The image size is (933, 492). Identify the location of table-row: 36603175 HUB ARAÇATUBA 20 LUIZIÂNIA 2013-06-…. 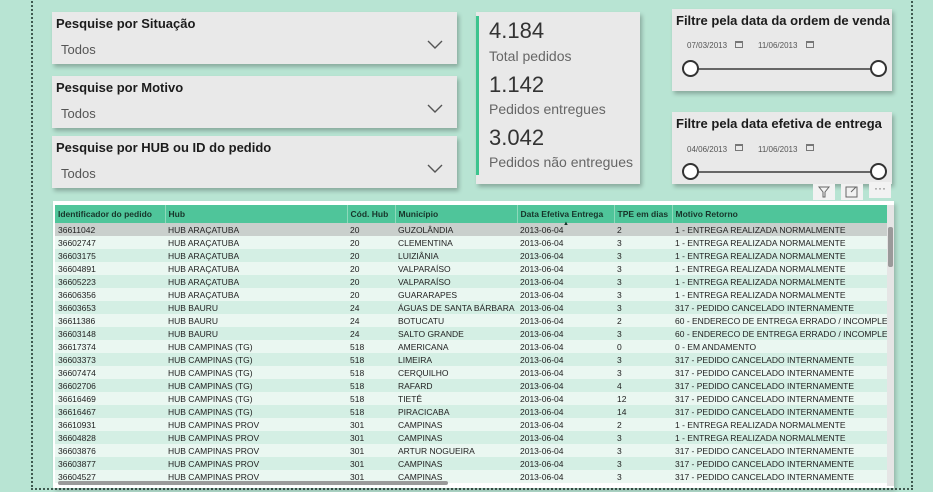
(471, 255).